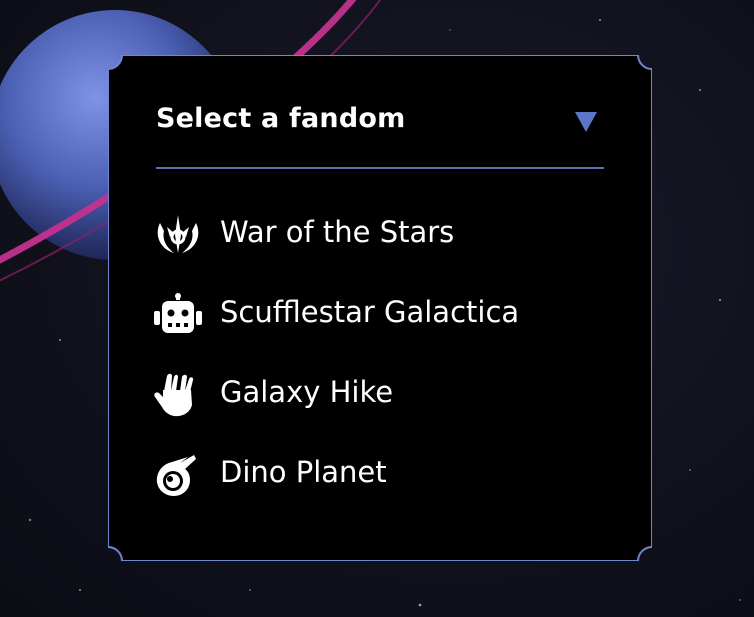 The width and height of the screenshot is (754, 617). I want to click on triangle-down-icon, so click(586, 122).